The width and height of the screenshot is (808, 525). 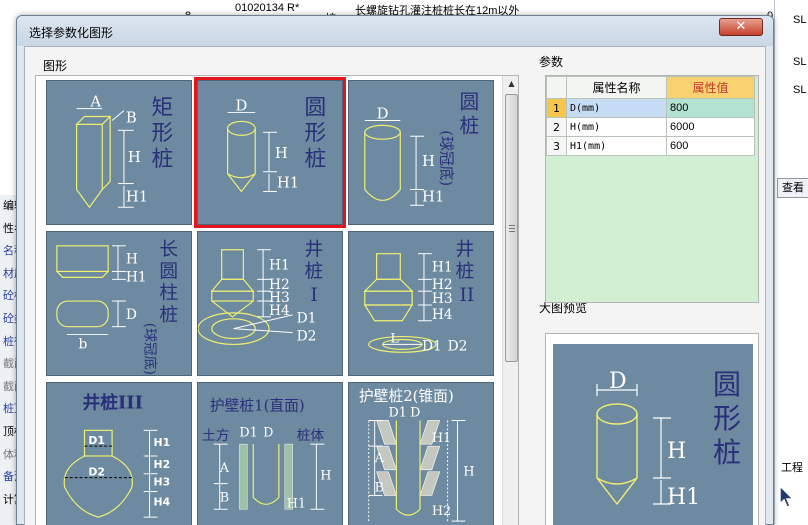 I want to click on svg-text: 井, so click(x=465, y=250).